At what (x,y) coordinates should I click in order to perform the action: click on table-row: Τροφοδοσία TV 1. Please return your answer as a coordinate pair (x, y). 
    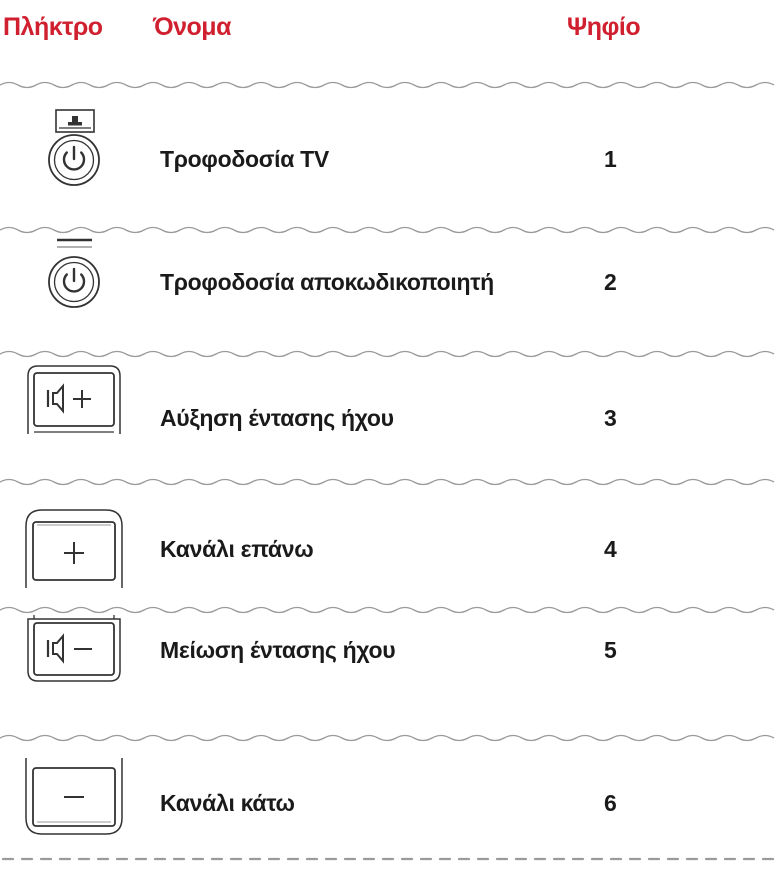
    Looking at the image, I should click on (387, 160).